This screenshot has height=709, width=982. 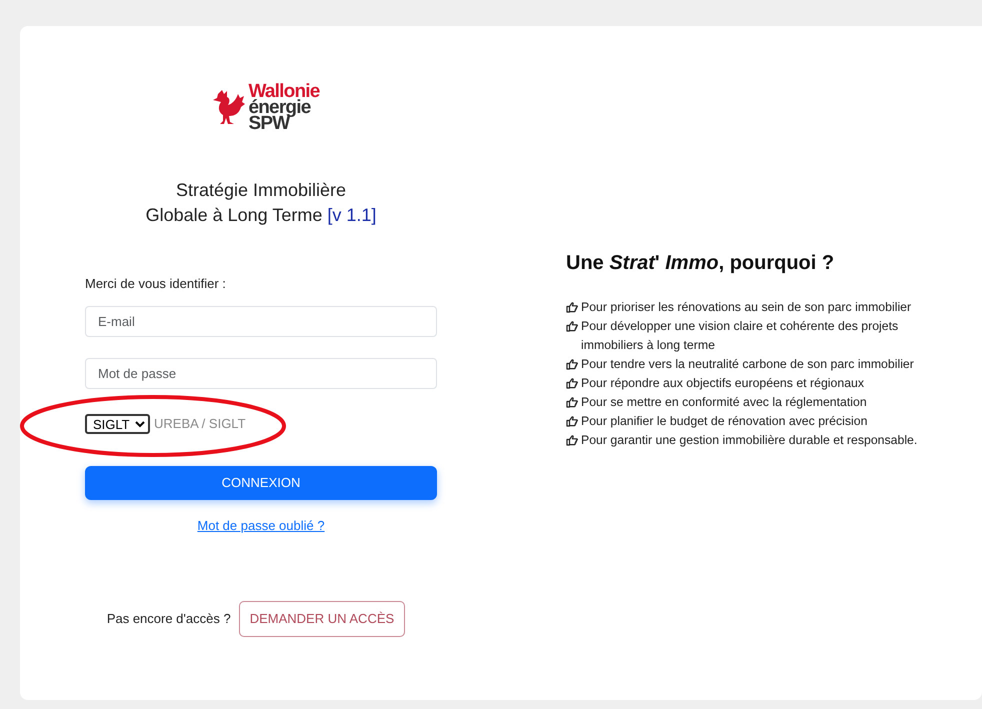 I want to click on logo-text: SPW, so click(x=269, y=124).